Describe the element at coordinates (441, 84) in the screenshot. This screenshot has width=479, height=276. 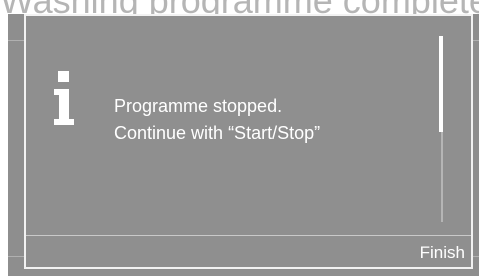
I see `scrollbar-thumb` at that location.